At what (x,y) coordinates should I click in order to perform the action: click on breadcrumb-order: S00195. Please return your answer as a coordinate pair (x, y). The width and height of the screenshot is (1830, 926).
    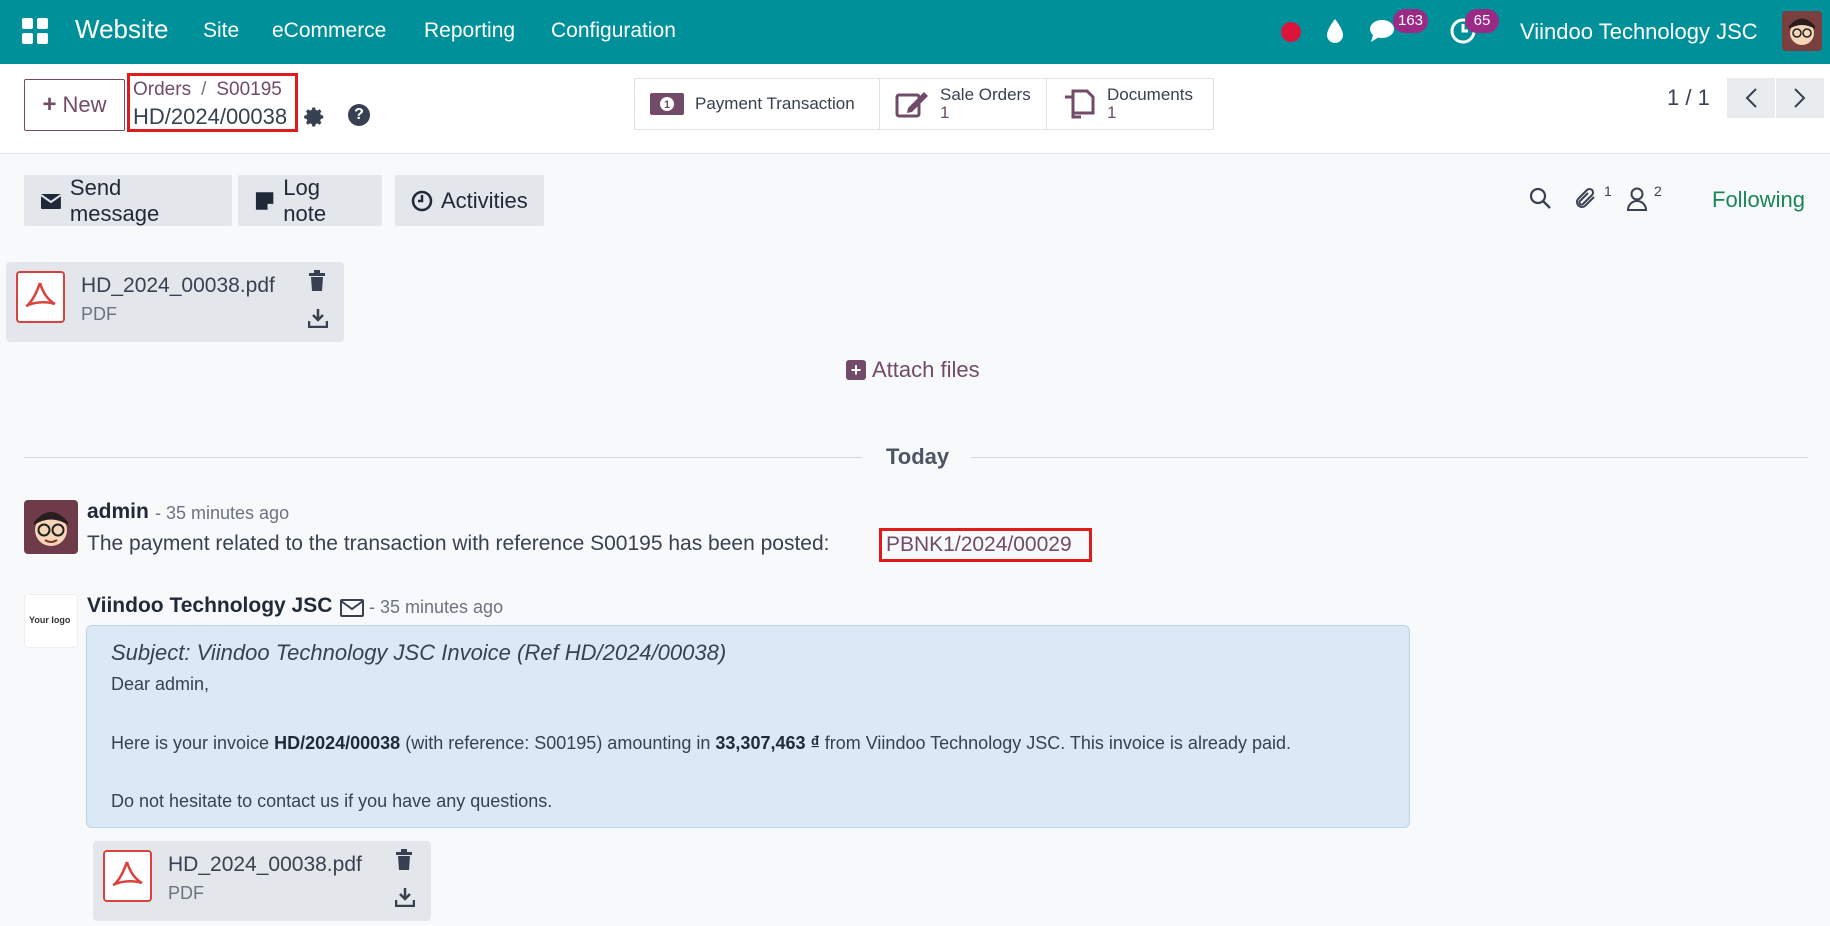
    Looking at the image, I should click on (249, 89).